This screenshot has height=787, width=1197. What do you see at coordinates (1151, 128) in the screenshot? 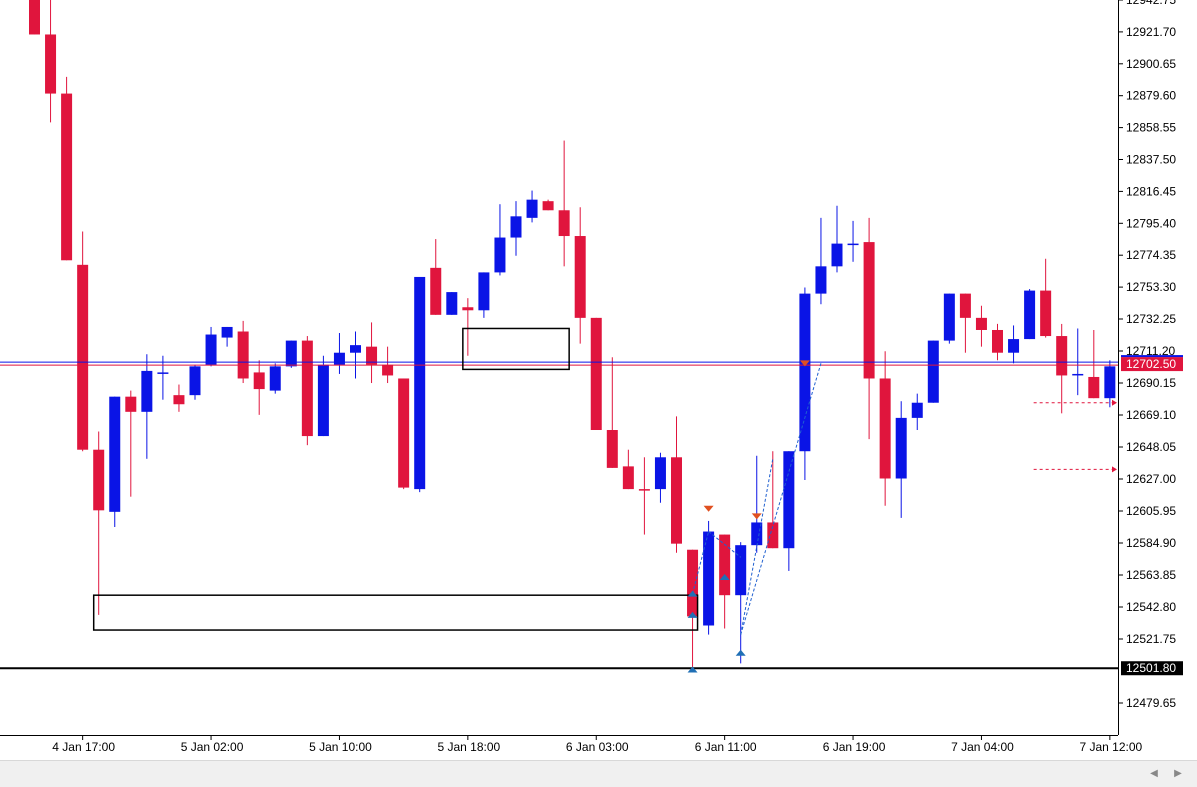
I see `price-tick-label: 12858.55` at bounding box center [1151, 128].